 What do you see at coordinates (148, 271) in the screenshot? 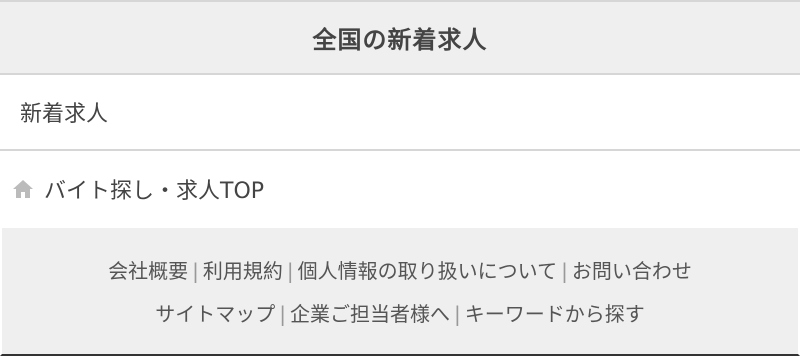
I see `footer-link-company: 会社概要` at bounding box center [148, 271].